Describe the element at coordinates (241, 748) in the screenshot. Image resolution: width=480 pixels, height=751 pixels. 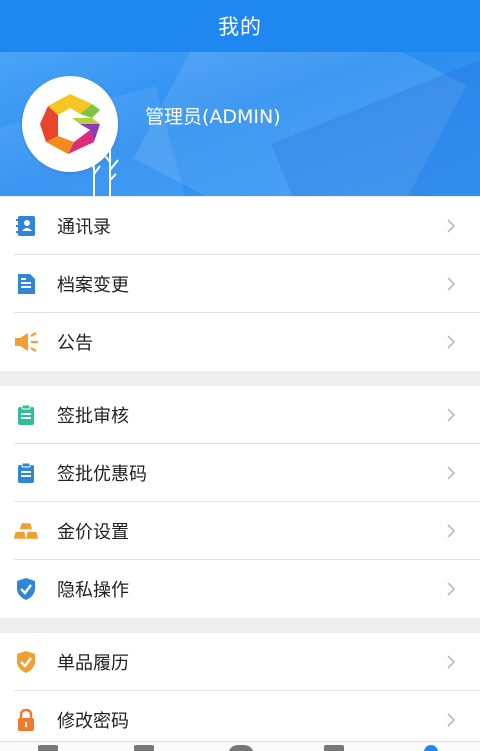
I see `nav-school-icon` at that location.